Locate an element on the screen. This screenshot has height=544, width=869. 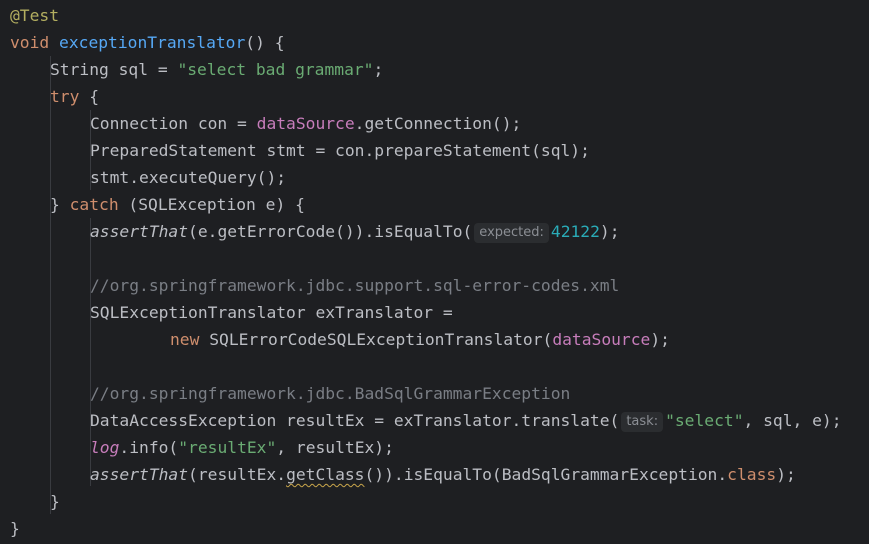
keyword-token: catch is located at coordinates (94, 204).